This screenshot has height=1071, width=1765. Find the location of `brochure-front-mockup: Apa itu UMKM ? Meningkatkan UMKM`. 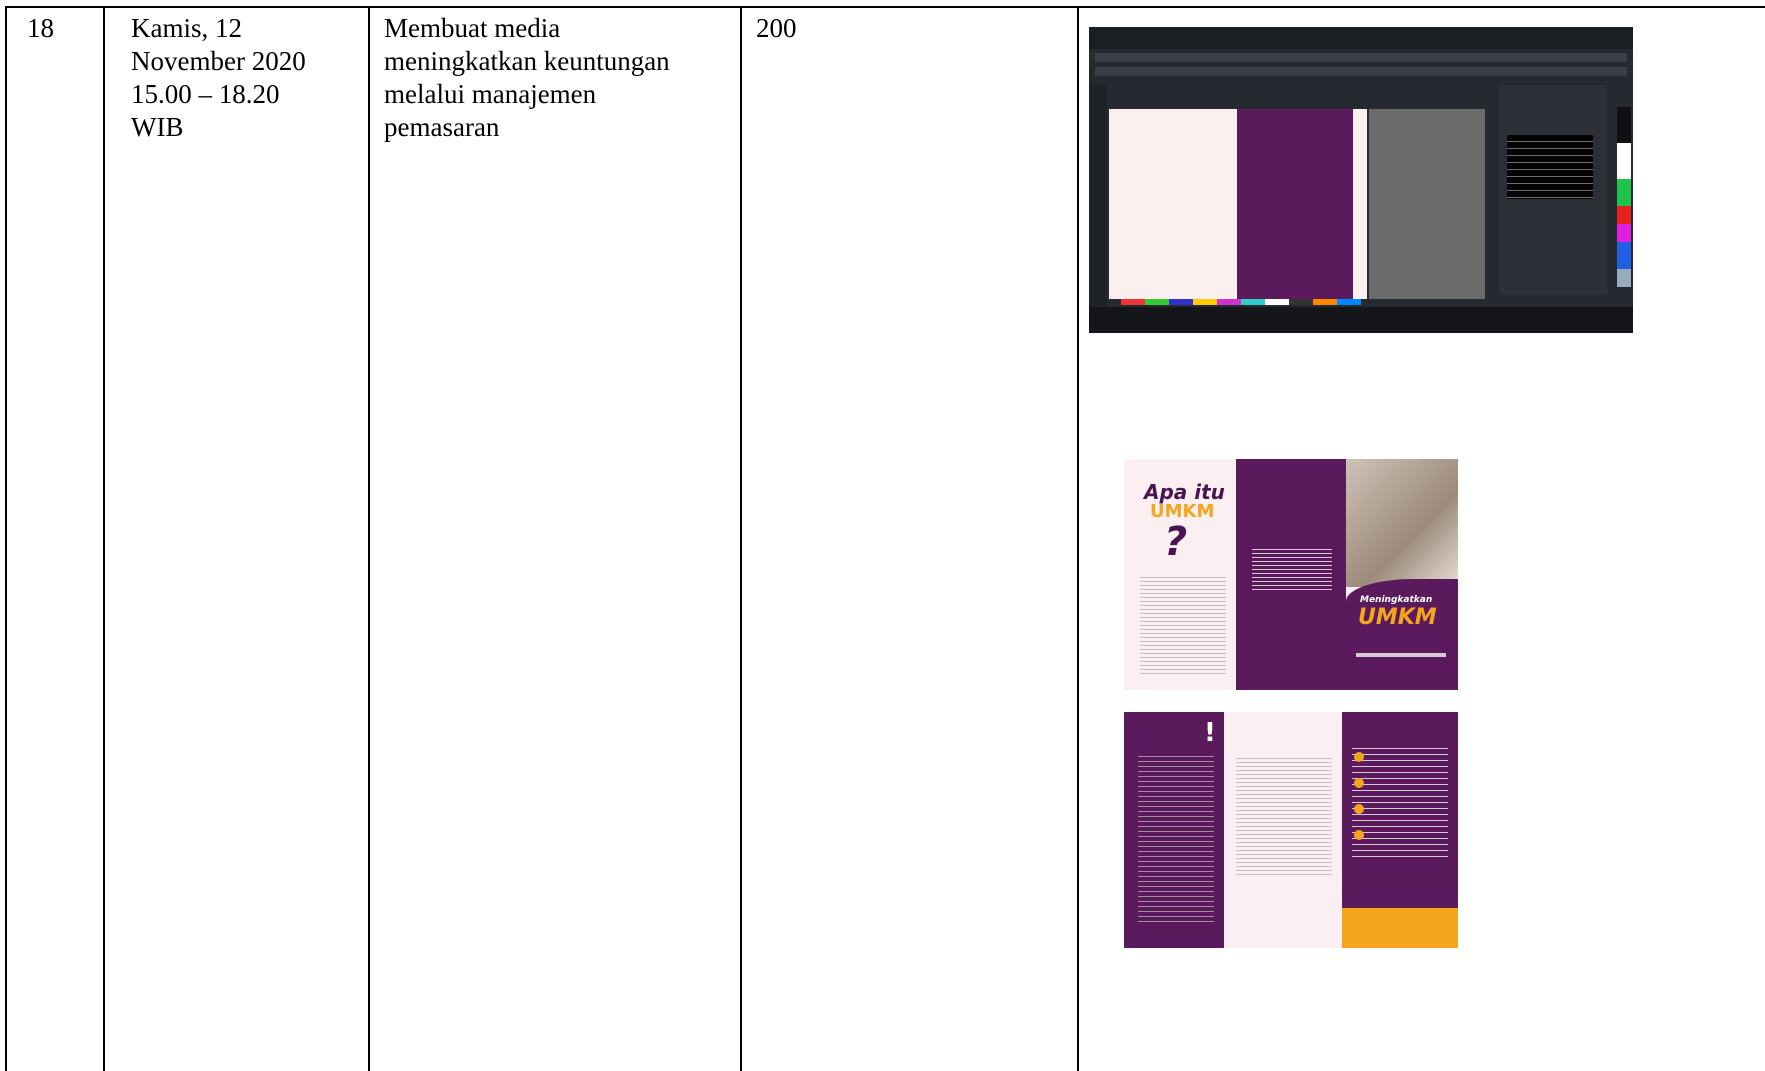

brochure-front-mockup: Apa itu UMKM ? Meningkatkan UMKM is located at coordinates (1291, 574).